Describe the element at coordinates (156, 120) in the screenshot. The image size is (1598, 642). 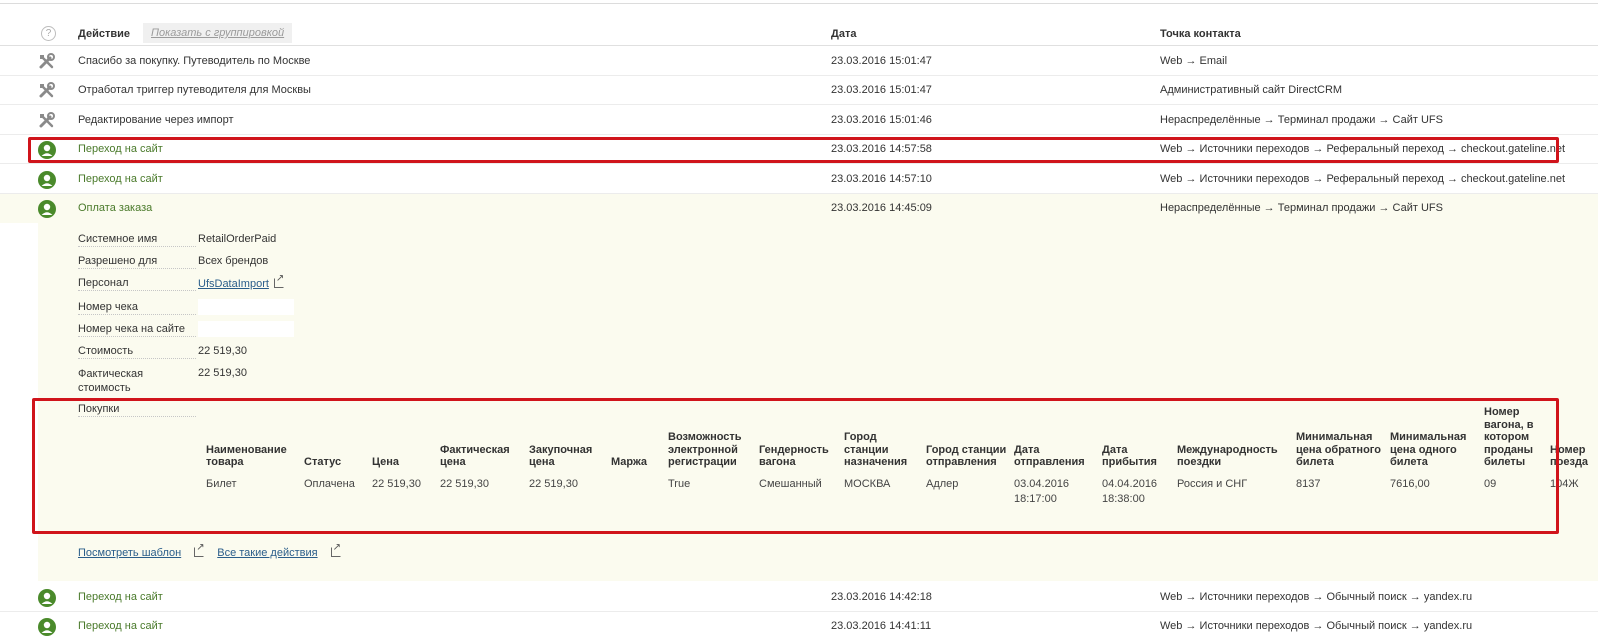
I see `action-name: Редактирование через импорт` at that location.